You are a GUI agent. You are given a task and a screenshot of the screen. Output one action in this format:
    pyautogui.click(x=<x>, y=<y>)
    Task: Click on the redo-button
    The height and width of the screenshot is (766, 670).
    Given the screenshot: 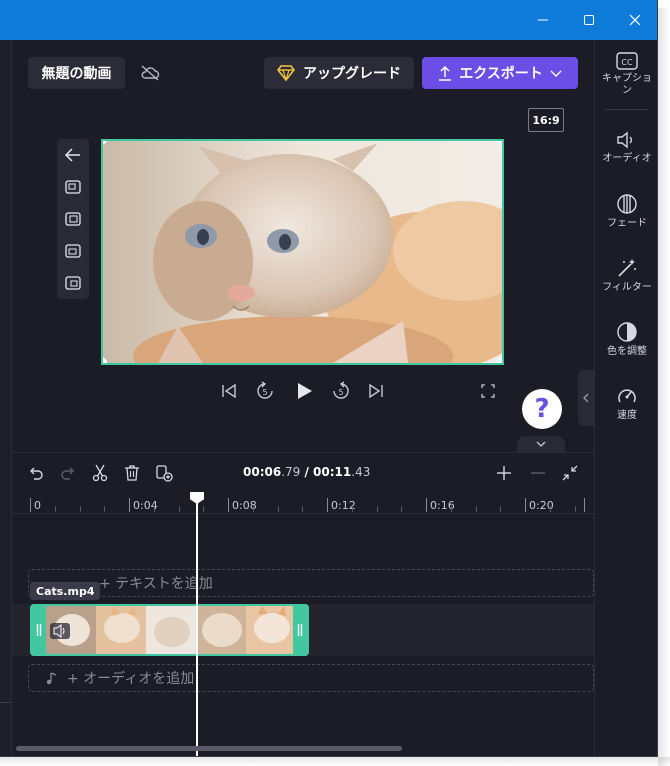 What is the action you would take?
    pyautogui.click(x=68, y=473)
    